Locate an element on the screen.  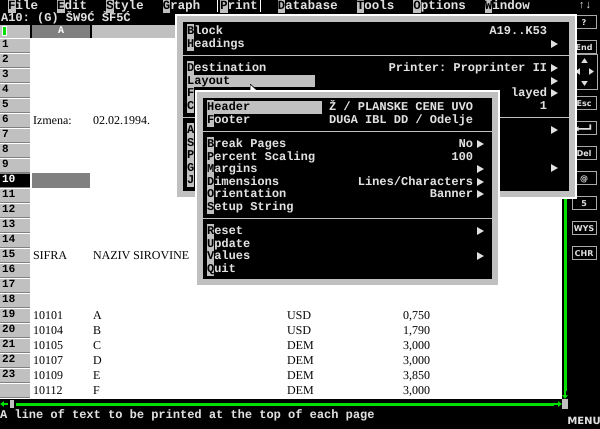
row-header: 9 is located at coordinates (15, 165).